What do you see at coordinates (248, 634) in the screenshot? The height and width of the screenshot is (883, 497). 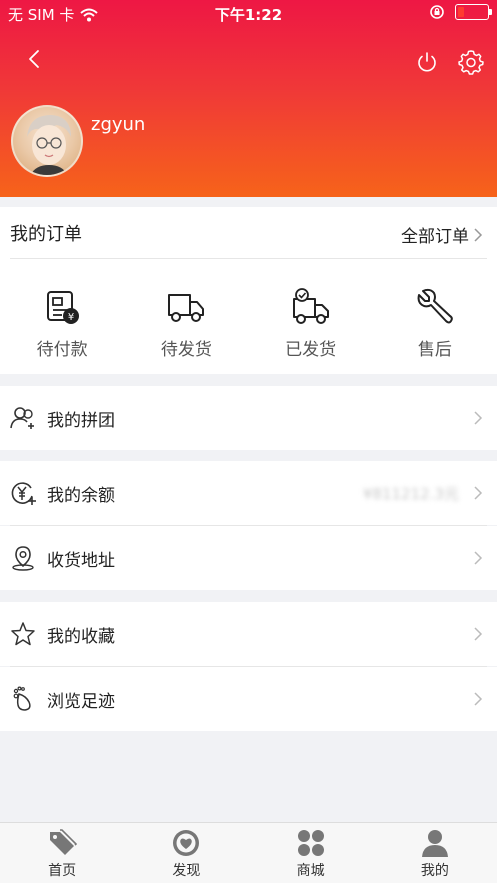 I see `menu-favorites: 我的收藏` at bounding box center [248, 634].